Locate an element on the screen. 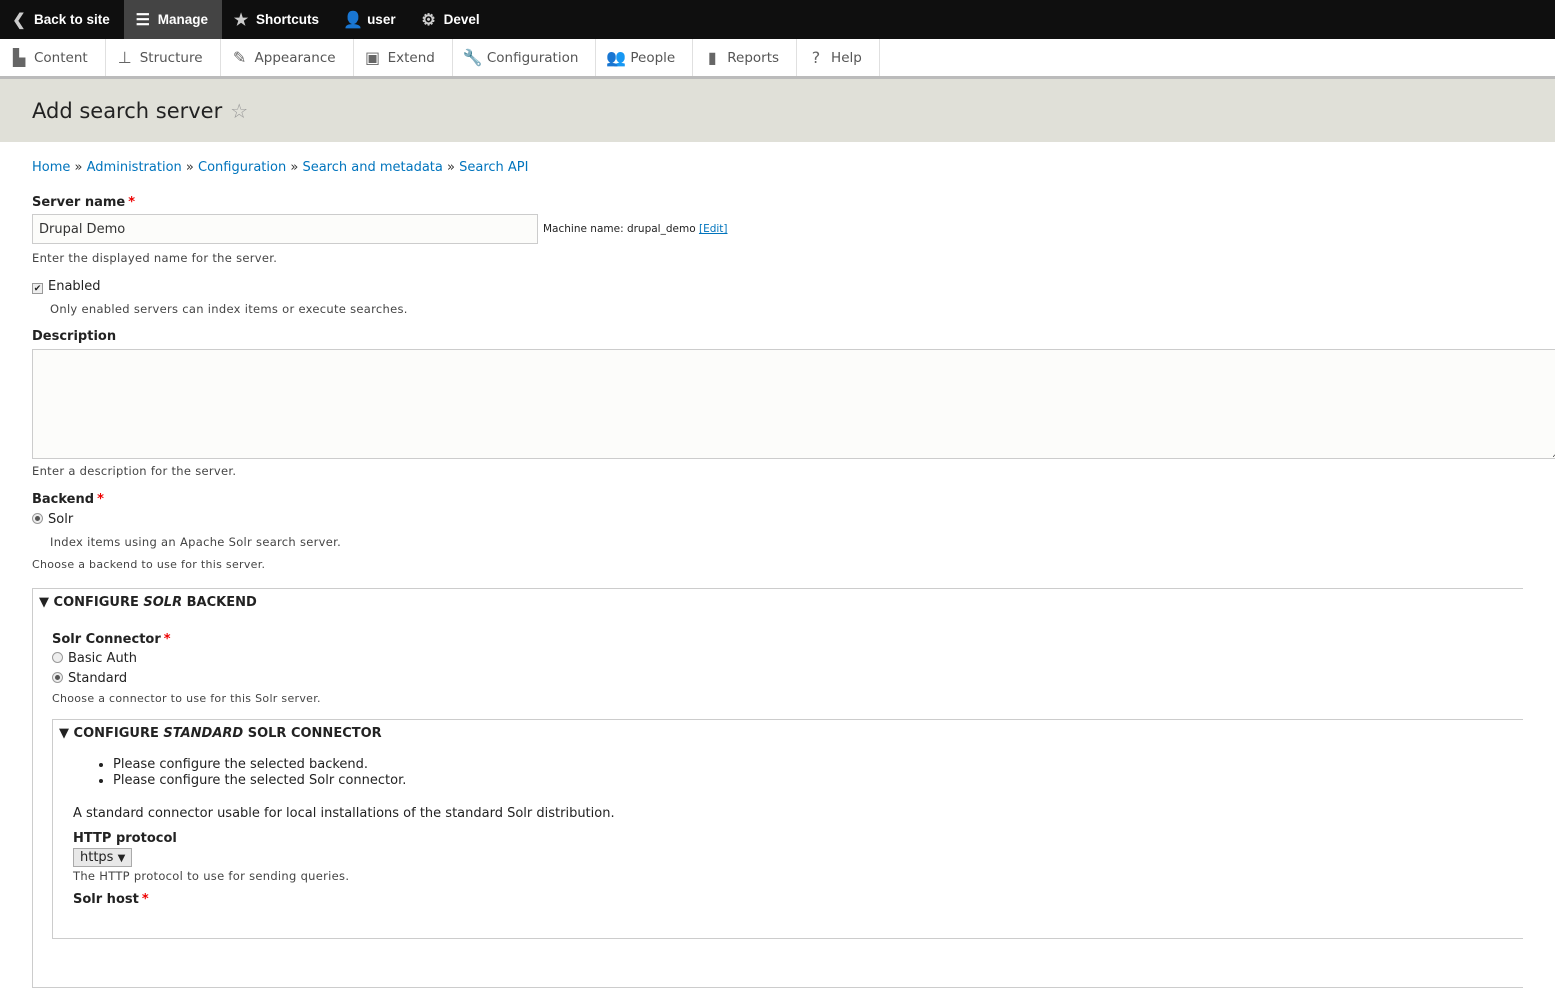 This screenshot has height=988, width=1555. back-icon: ❮ is located at coordinates (19, 20).